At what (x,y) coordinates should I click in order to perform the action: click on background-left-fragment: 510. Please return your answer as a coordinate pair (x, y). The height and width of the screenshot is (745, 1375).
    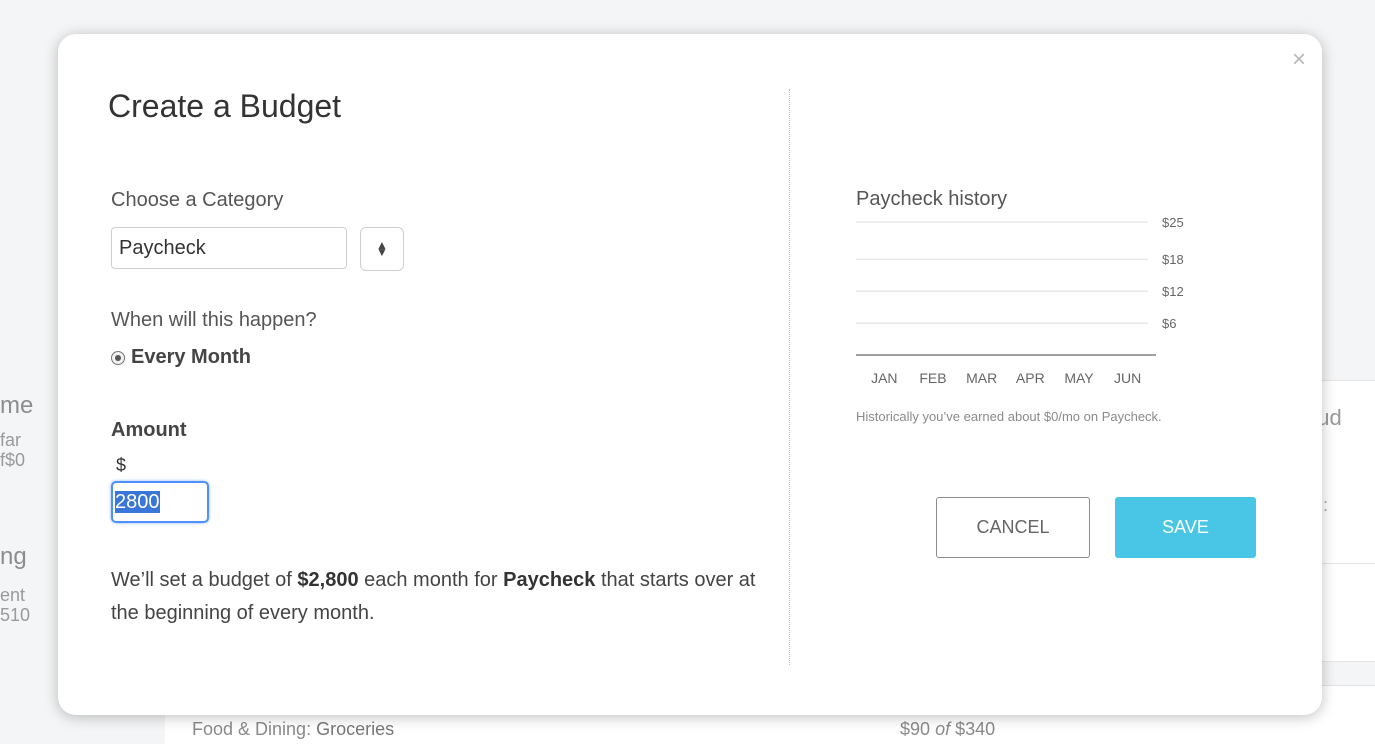
    Looking at the image, I should click on (15, 615).